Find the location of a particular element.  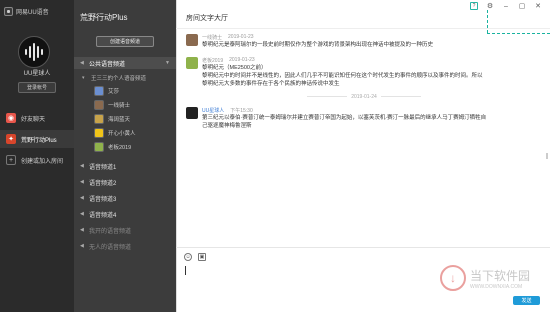

channel-item: ◀ 我开的语音频道 is located at coordinates (125, 230).